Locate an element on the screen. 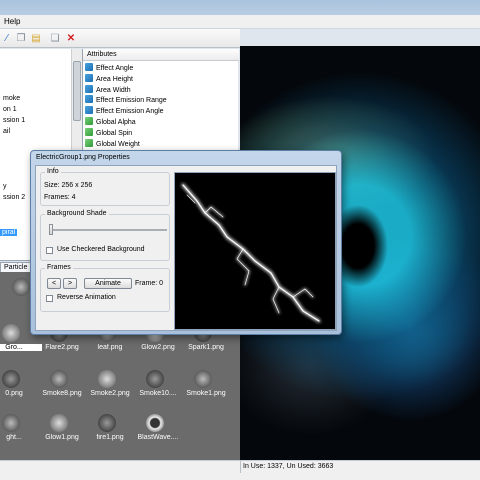  reverse-label: Reverse Animation is located at coordinates (86, 297).